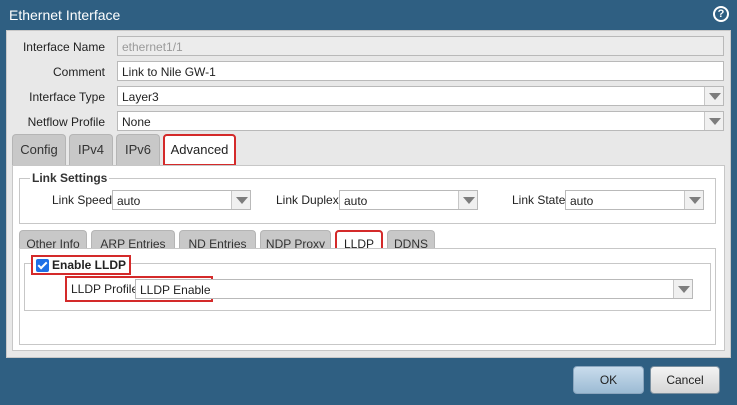  I want to click on link-speed-value: auto, so click(129, 201).